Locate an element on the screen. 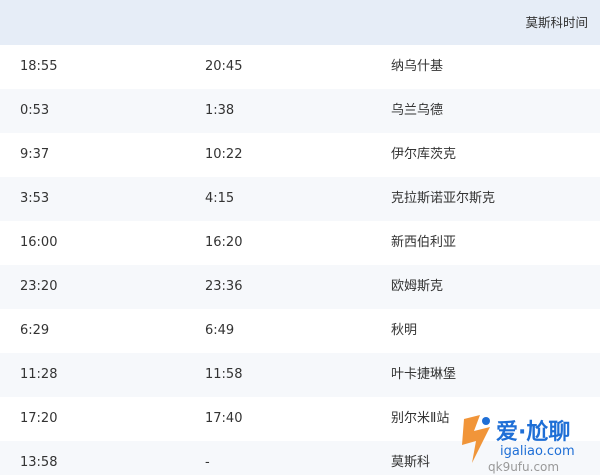 The width and height of the screenshot is (600, 475). arrival-time: 3:53 is located at coordinates (35, 198).